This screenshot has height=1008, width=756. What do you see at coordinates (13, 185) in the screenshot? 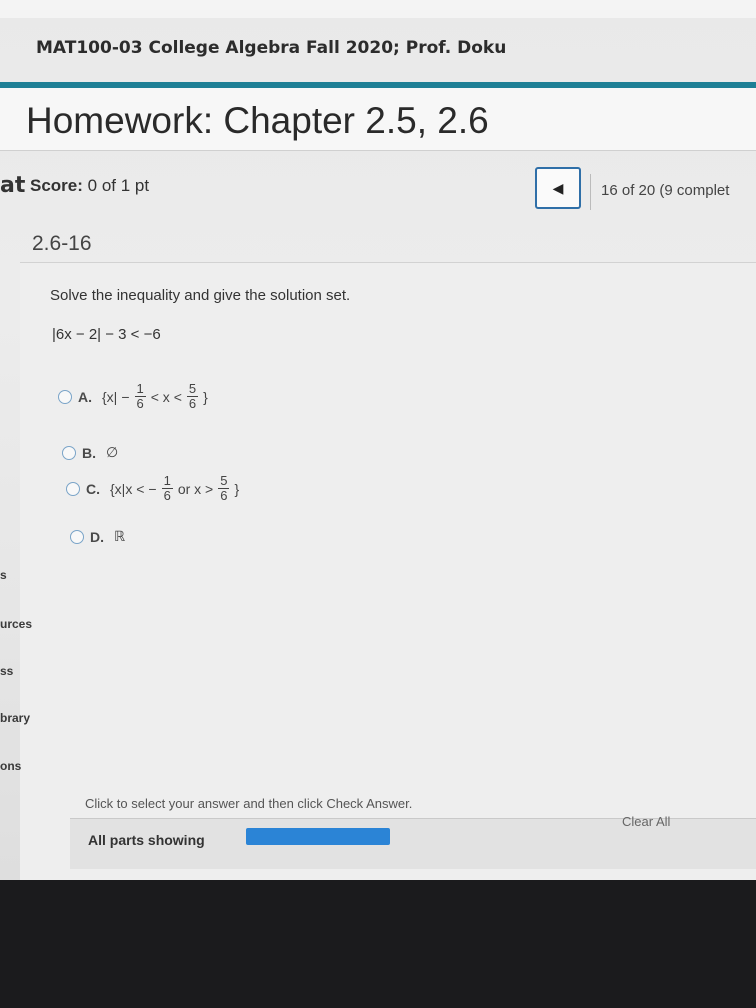
I see `left-edge-fragment: at` at bounding box center [13, 185].